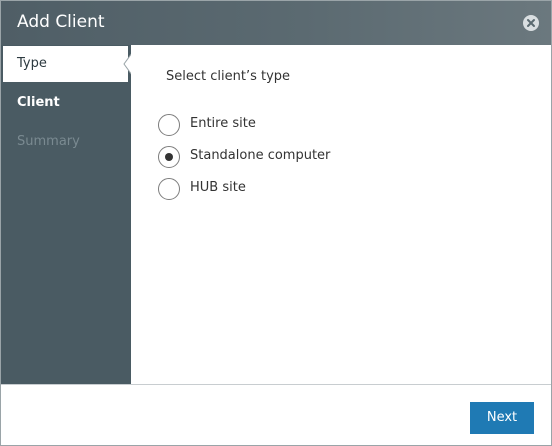  I want to click on next-button: Next, so click(502, 418).